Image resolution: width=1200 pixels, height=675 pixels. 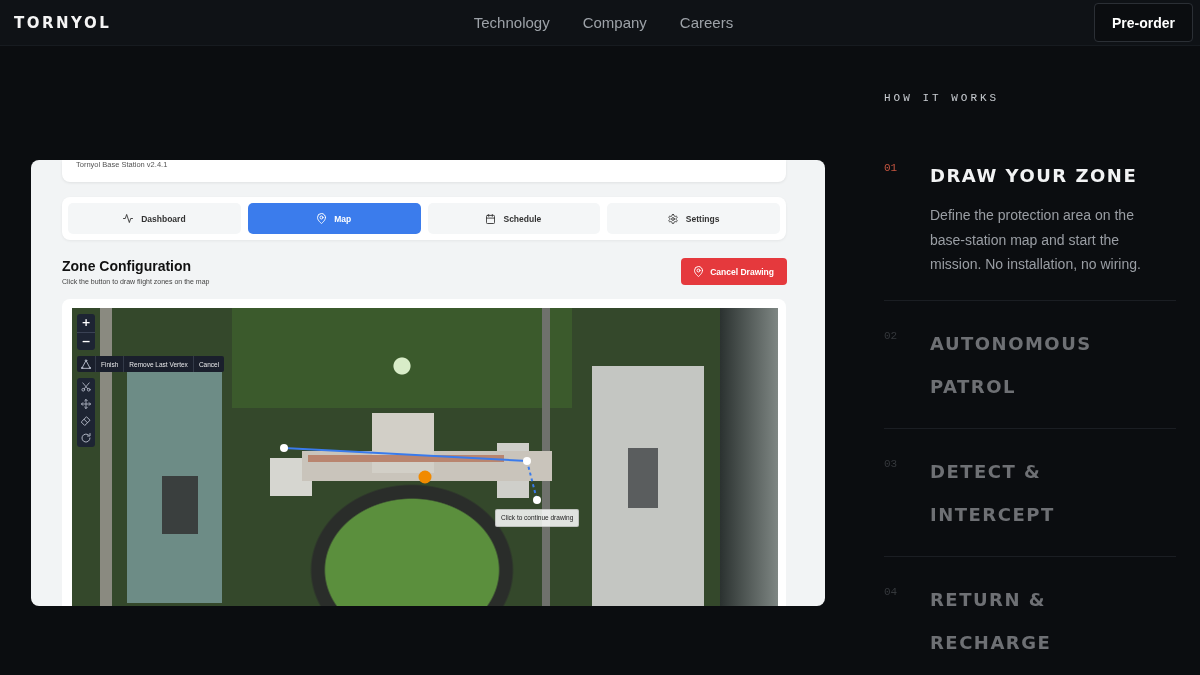 I want to click on step-title: AUTONOMOUS PATROL, so click(x=1042, y=364).